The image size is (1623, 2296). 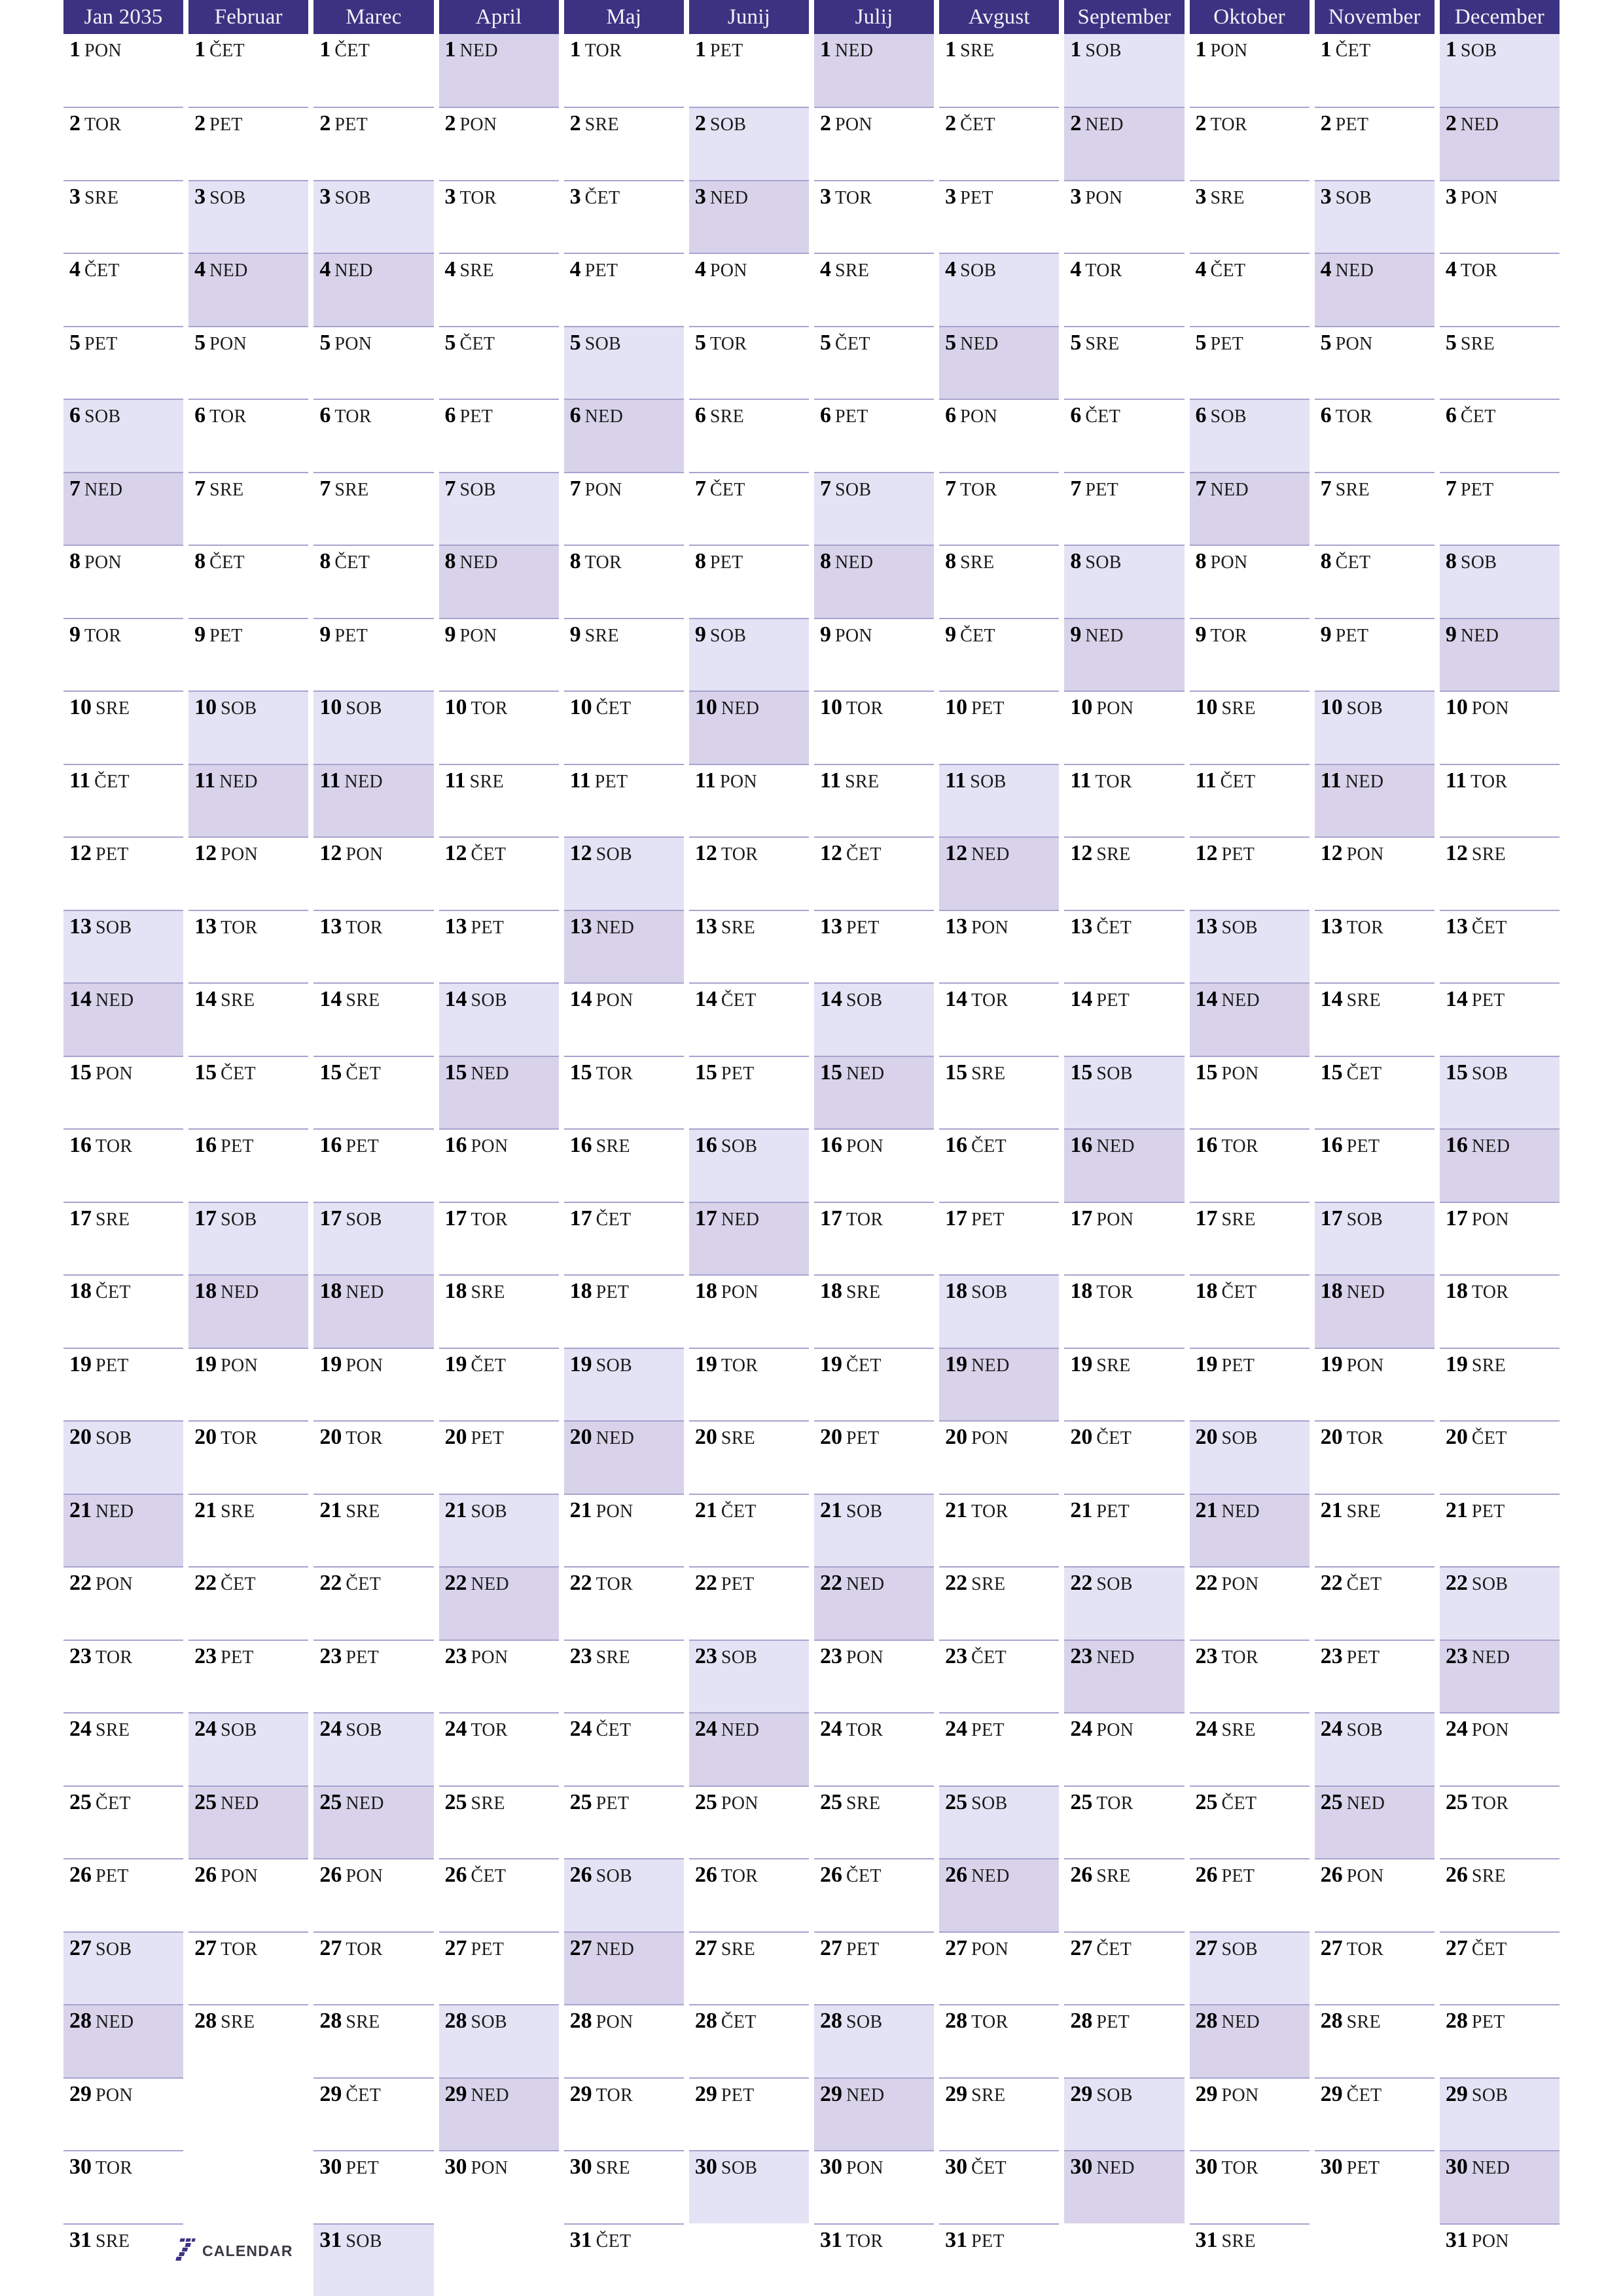 I want to click on day-cell: 9 PON, so click(x=498, y=654).